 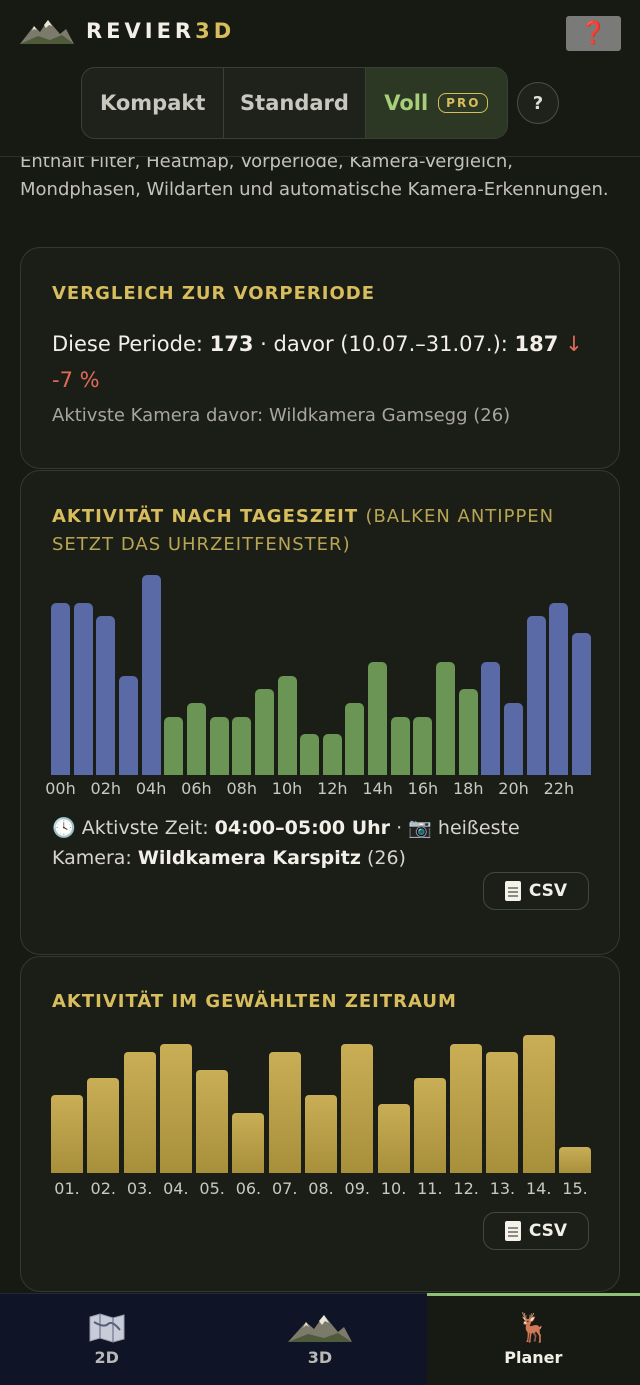 What do you see at coordinates (463, 103) in the screenshot?
I see `pro-badge: PRO` at bounding box center [463, 103].